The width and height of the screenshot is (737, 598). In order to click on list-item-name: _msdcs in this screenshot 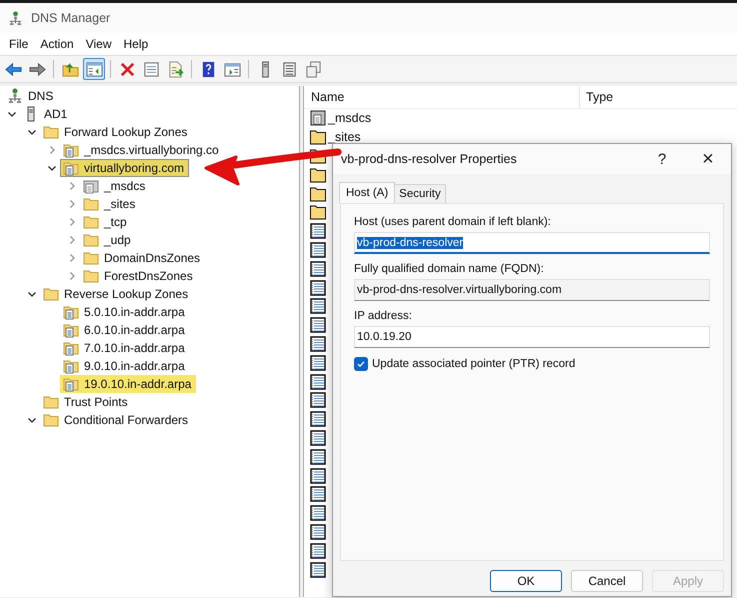, I will do `click(350, 118)`.